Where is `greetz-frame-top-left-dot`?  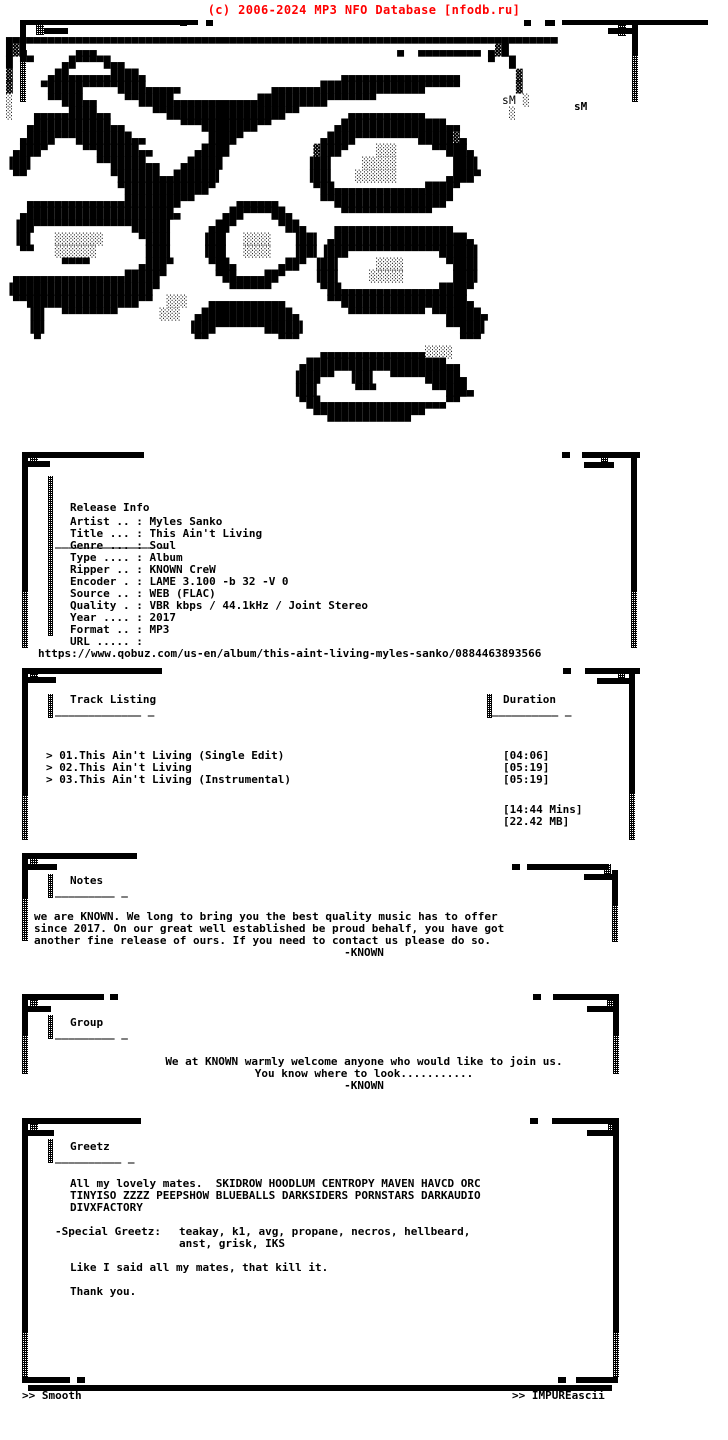 greetz-frame-top-left-dot is located at coordinates (137, 1121).